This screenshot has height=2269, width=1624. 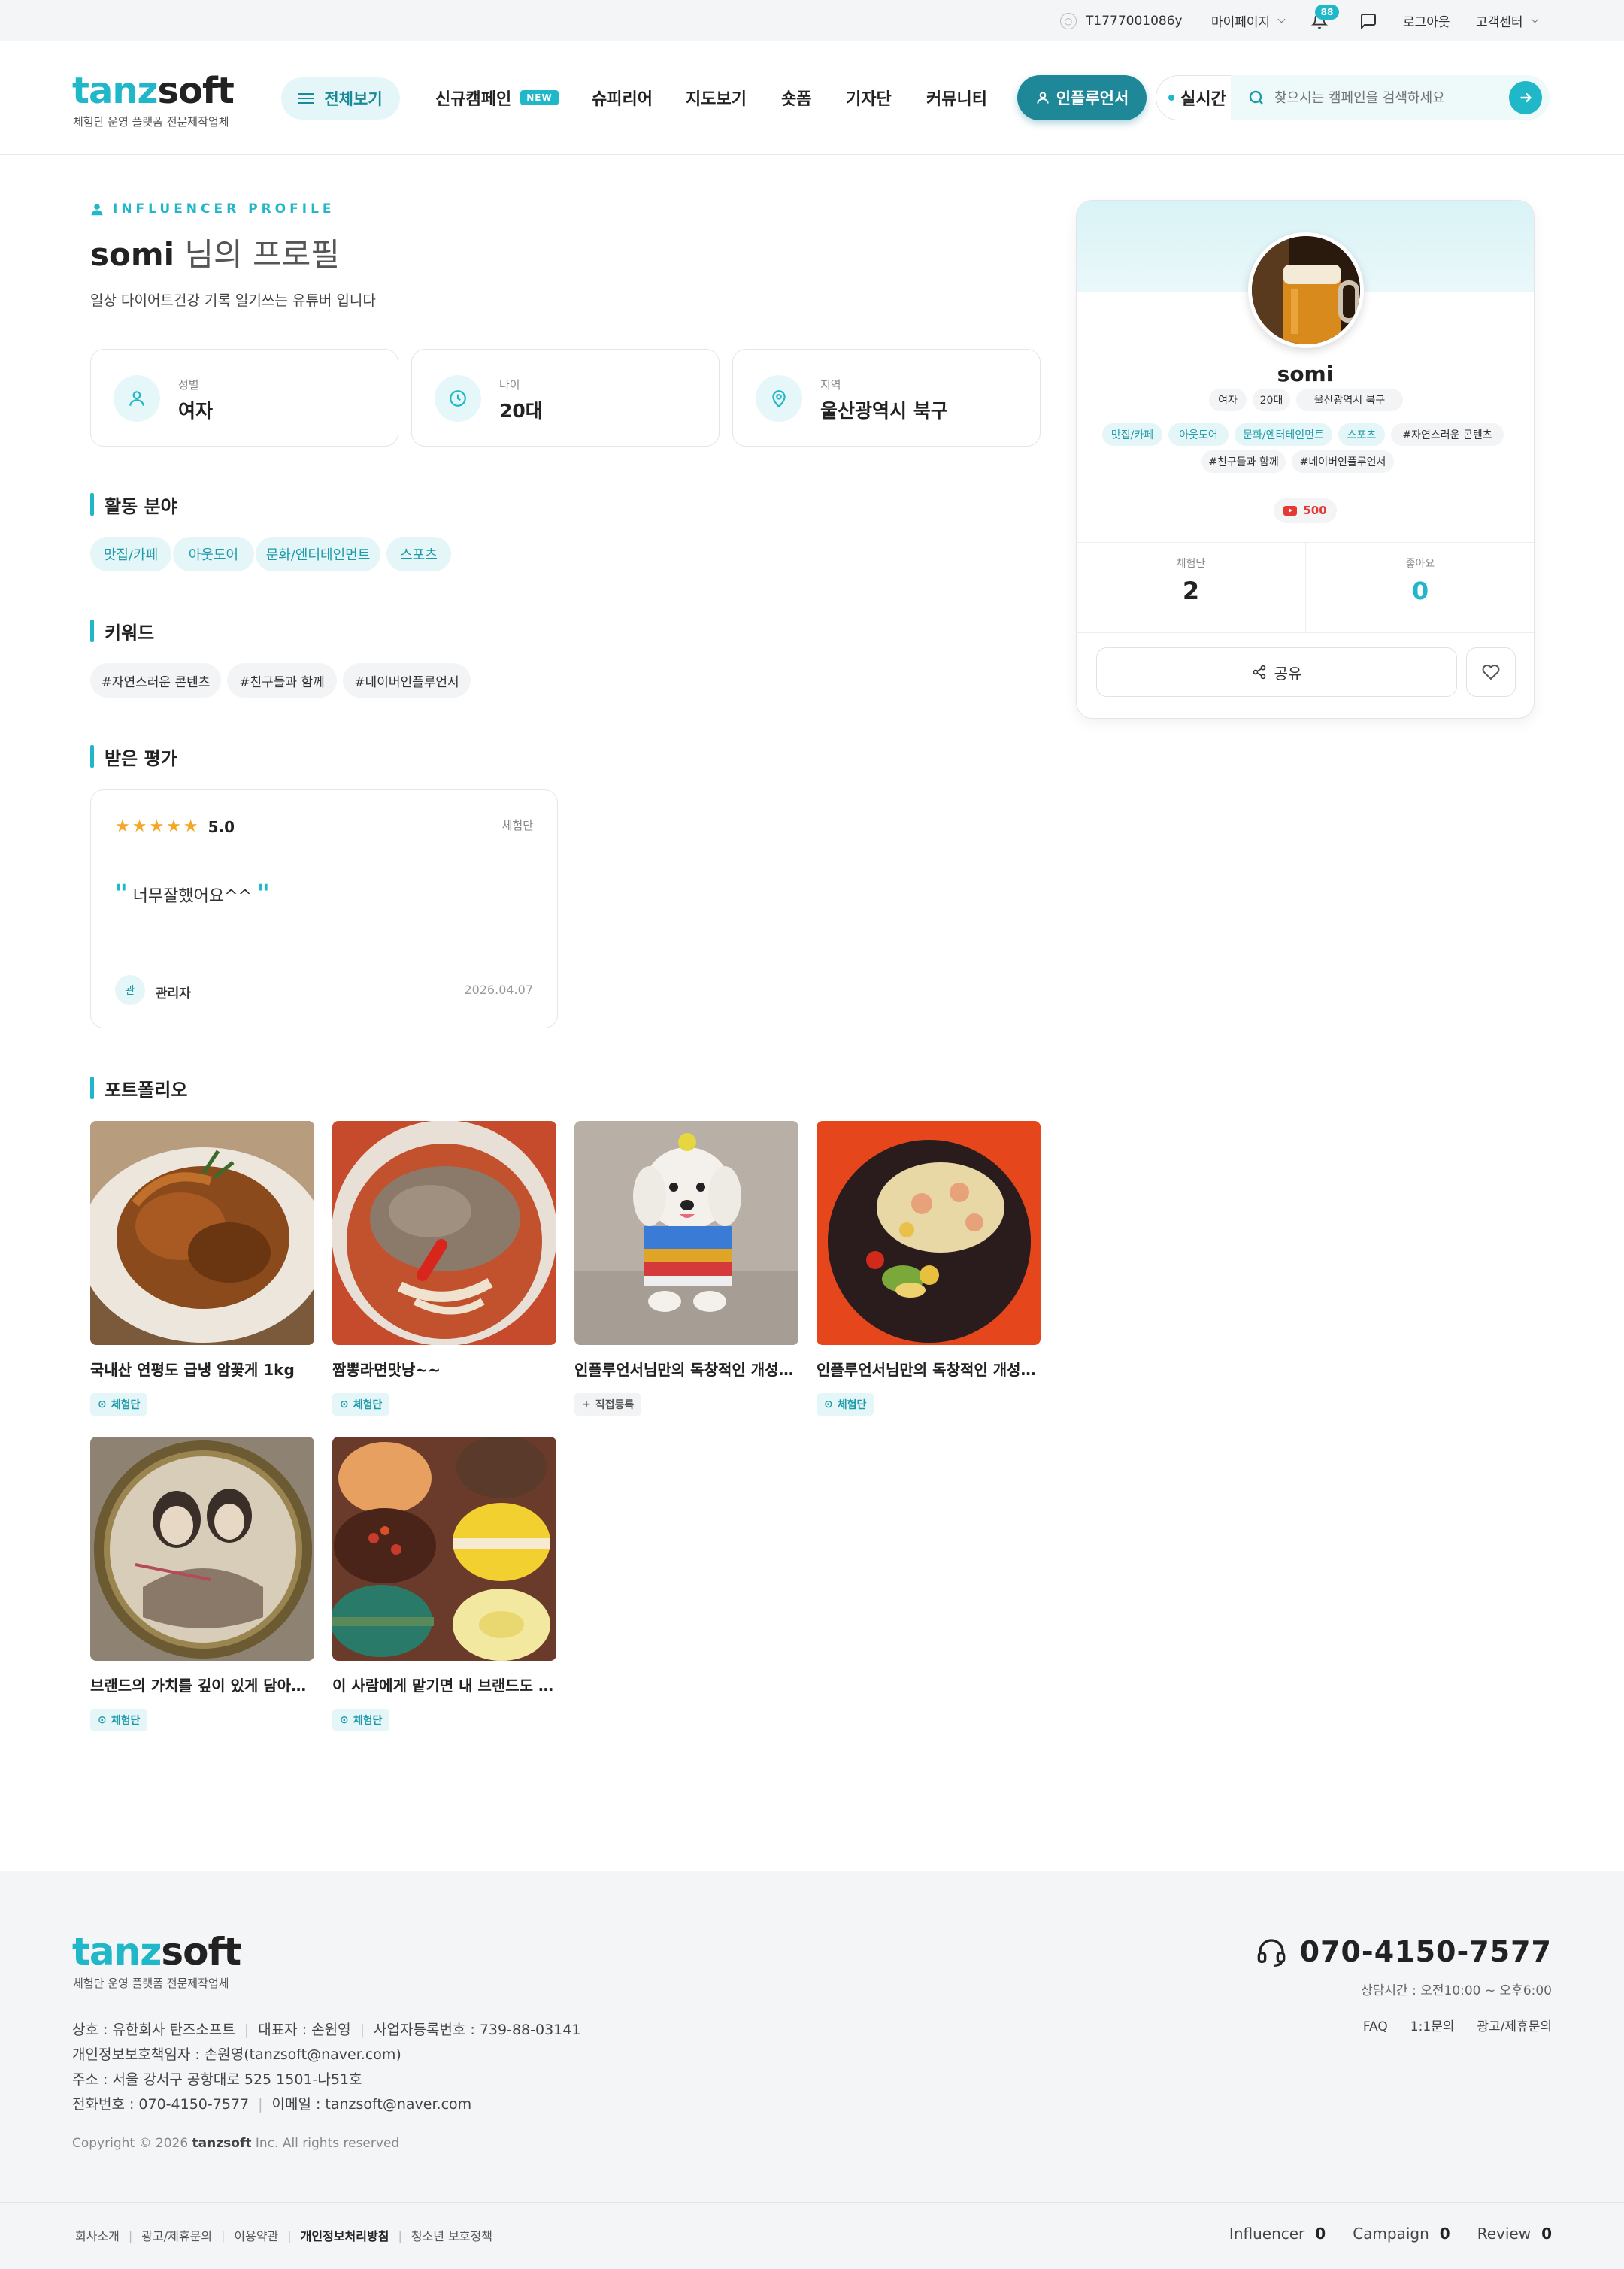 What do you see at coordinates (236, 2054) in the screenshot?
I see `privacy-officer: 개인정보보호책임자 : 손원영(tanzsoft@naver.com)` at bounding box center [236, 2054].